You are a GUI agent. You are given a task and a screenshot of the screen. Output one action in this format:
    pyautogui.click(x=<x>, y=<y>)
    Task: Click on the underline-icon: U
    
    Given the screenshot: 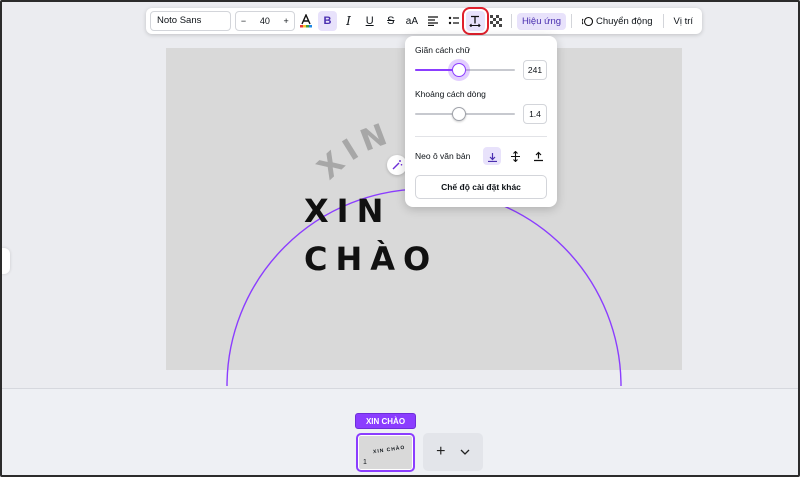 What is the action you would take?
    pyautogui.click(x=369, y=21)
    